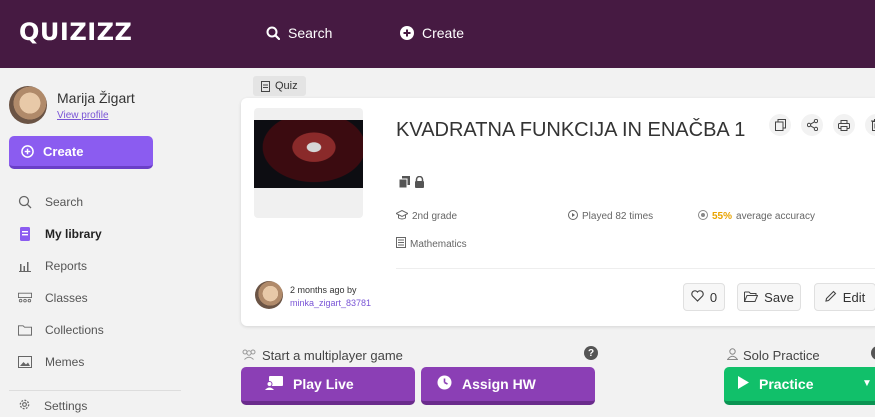 The height and width of the screenshot is (417, 875). I want to click on classes-icon, so click(25, 298).